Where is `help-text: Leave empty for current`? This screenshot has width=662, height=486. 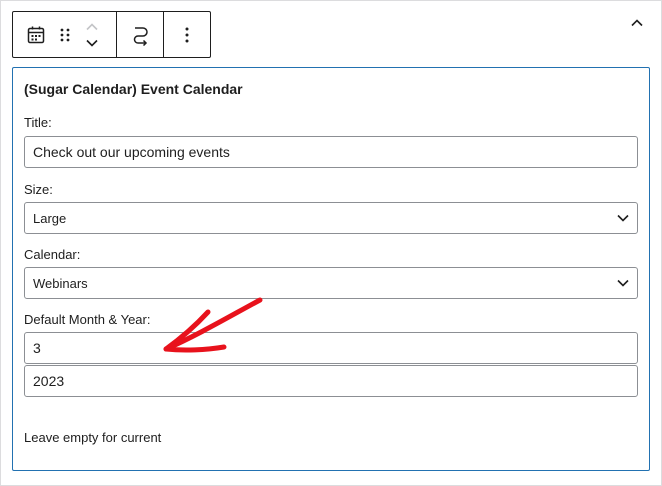
help-text: Leave empty for current is located at coordinates (93, 437).